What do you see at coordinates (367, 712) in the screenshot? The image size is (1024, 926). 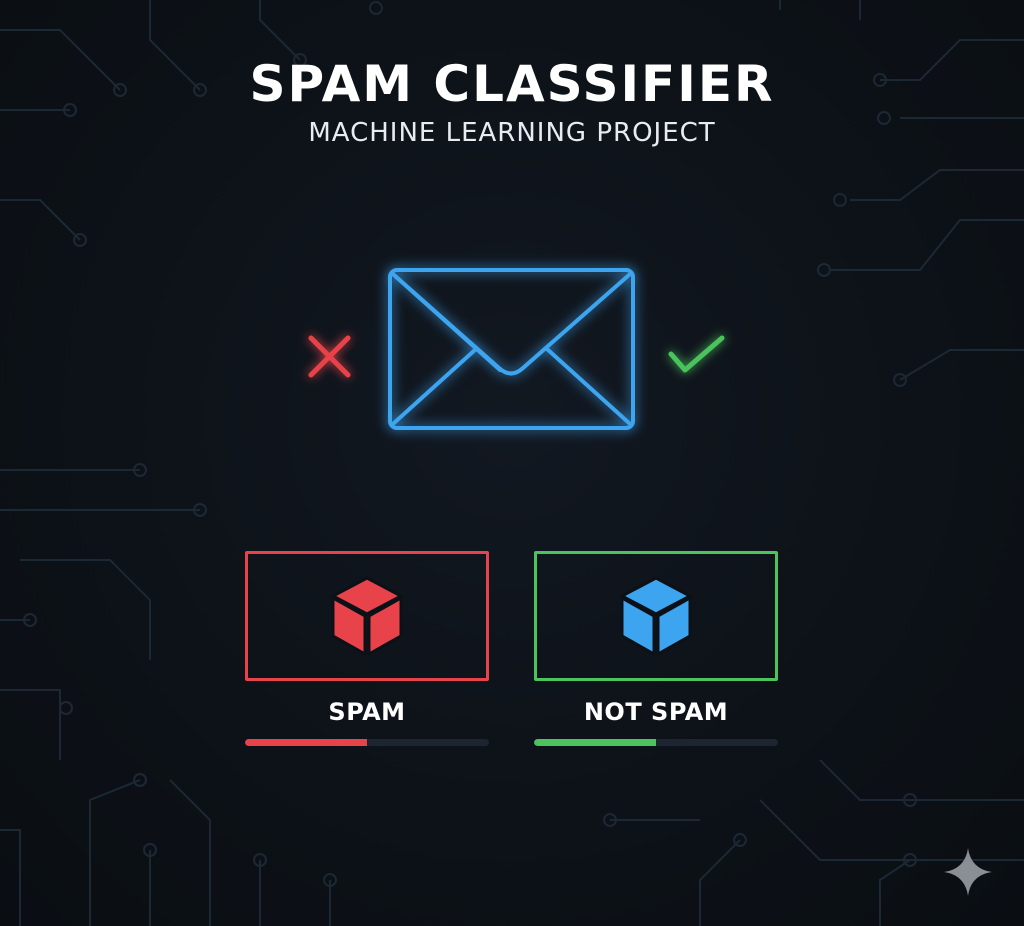 I see `spam-label: SPAM` at bounding box center [367, 712].